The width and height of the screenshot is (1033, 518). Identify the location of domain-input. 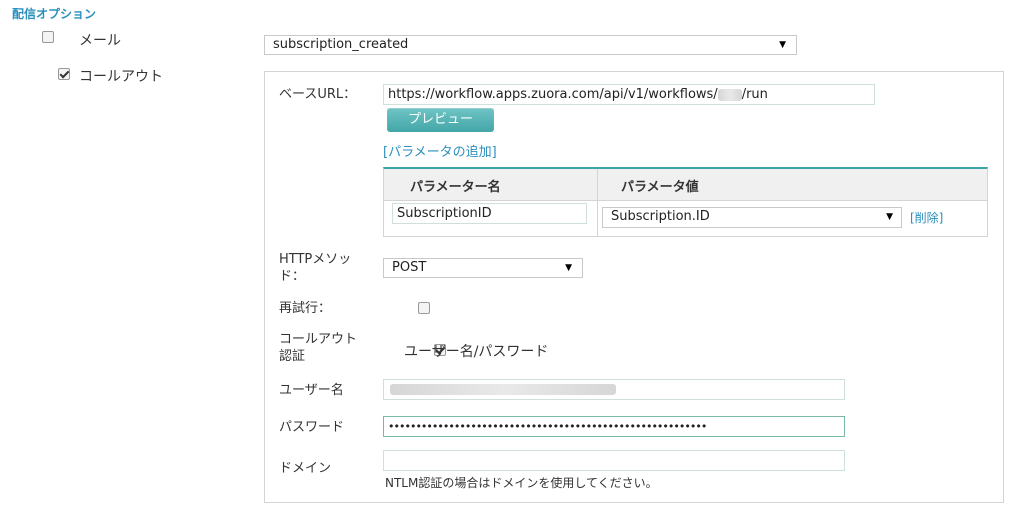
(614, 460).